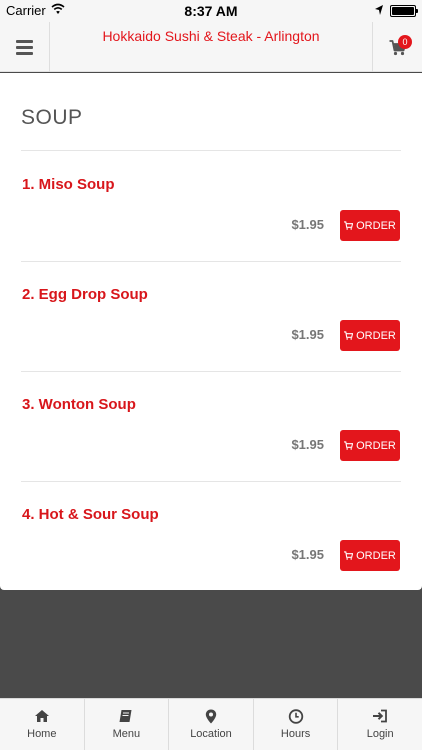 The width and height of the screenshot is (422, 750). What do you see at coordinates (127, 724) in the screenshot?
I see `tab-menu: Menu` at bounding box center [127, 724].